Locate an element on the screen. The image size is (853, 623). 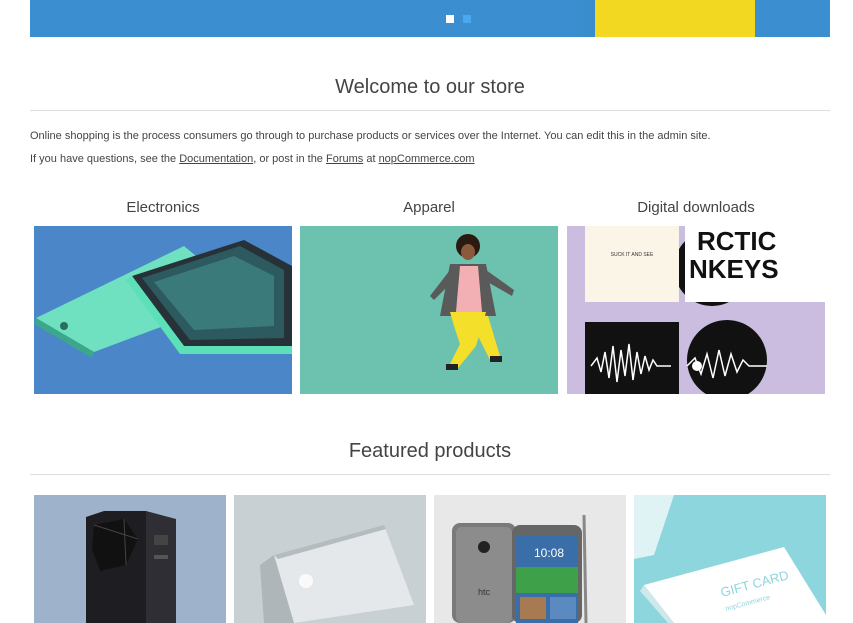
album-cover-text: SUCK IT AND SEE is located at coordinates (632, 255).